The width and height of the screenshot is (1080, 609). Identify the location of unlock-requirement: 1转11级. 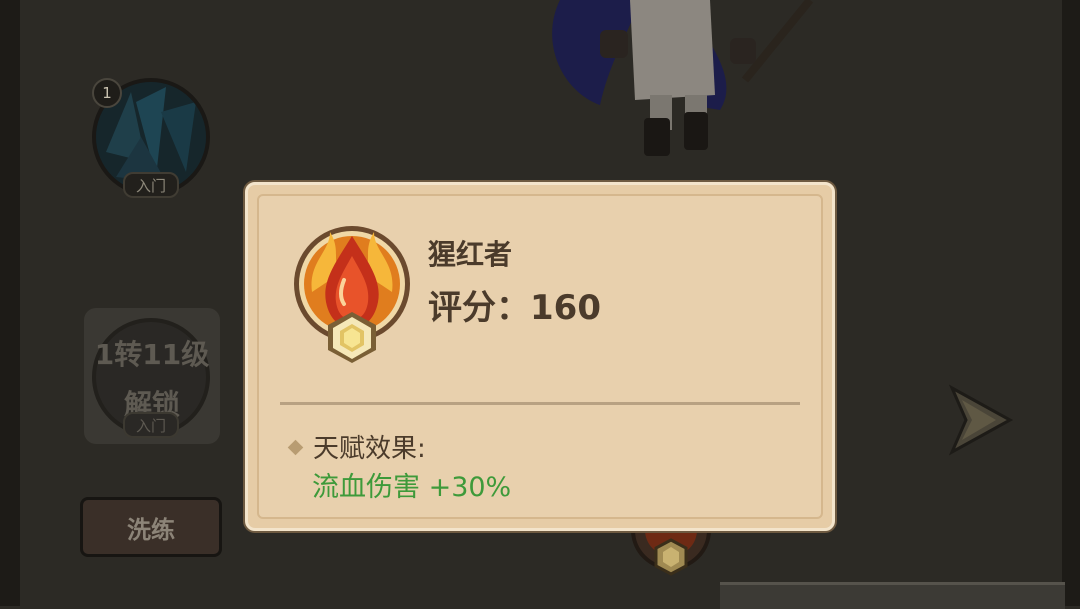
(152, 354).